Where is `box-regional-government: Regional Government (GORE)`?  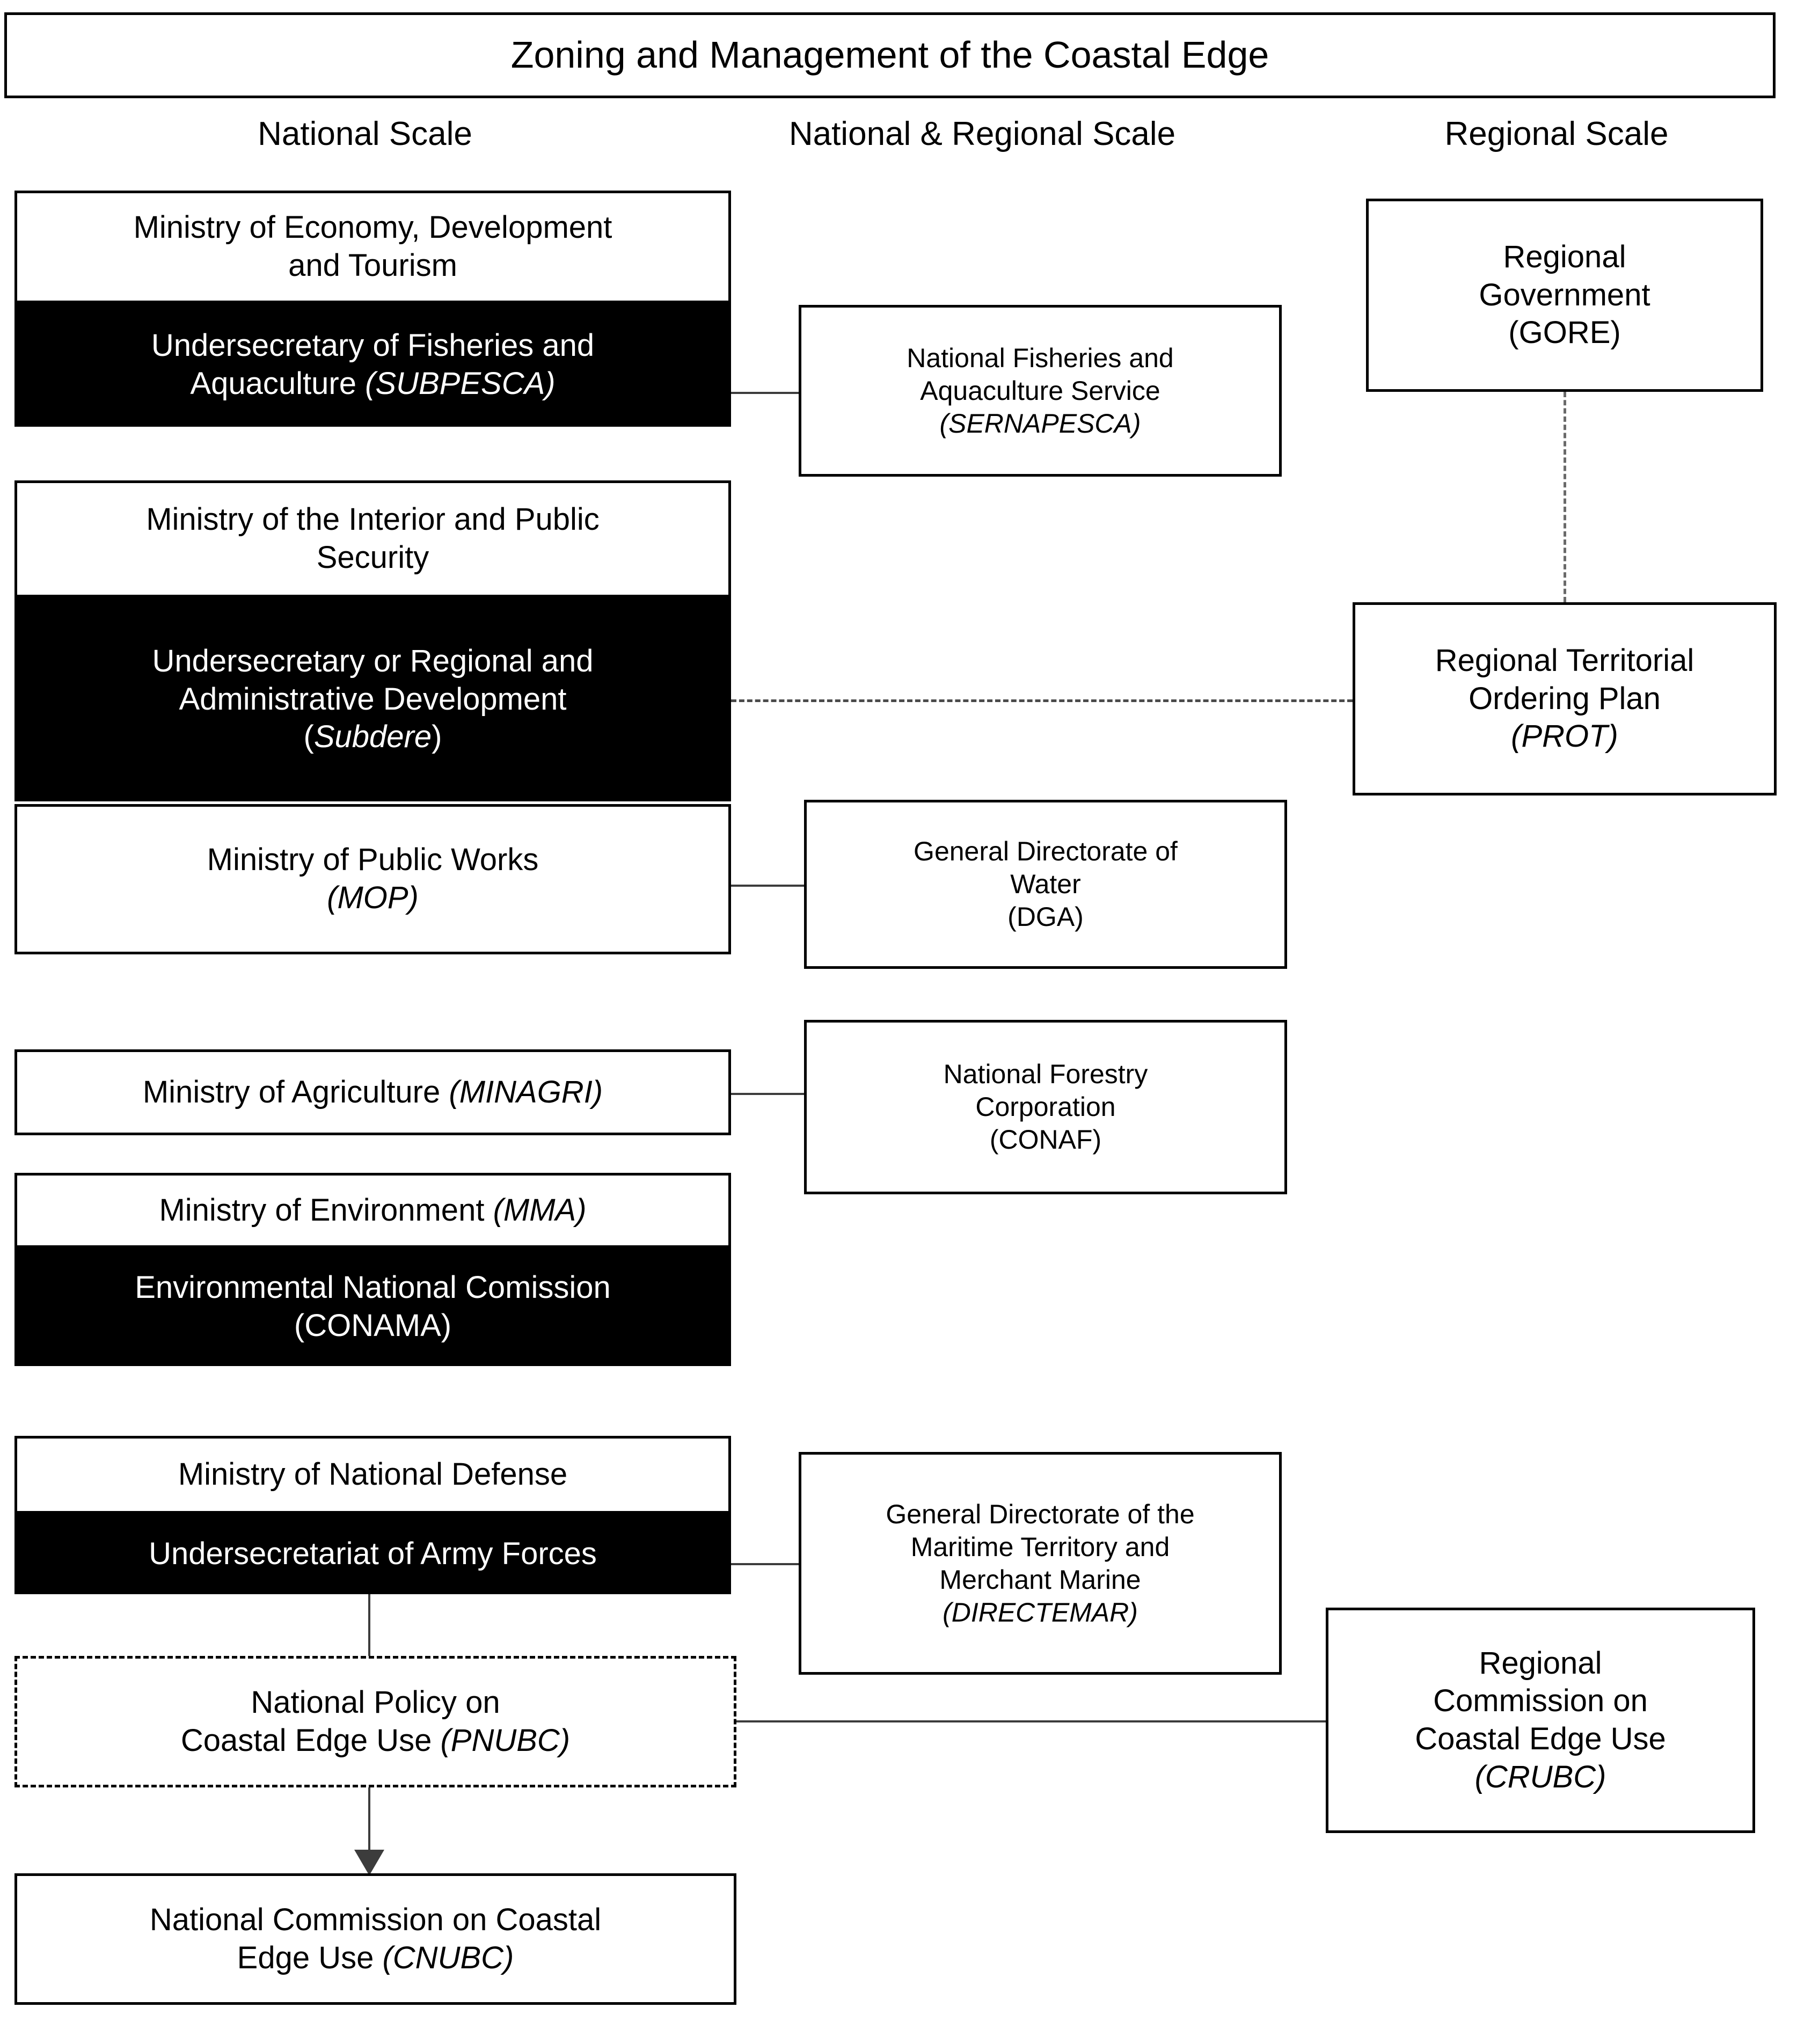
box-regional-government: Regional Government (GORE) is located at coordinates (1565, 295).